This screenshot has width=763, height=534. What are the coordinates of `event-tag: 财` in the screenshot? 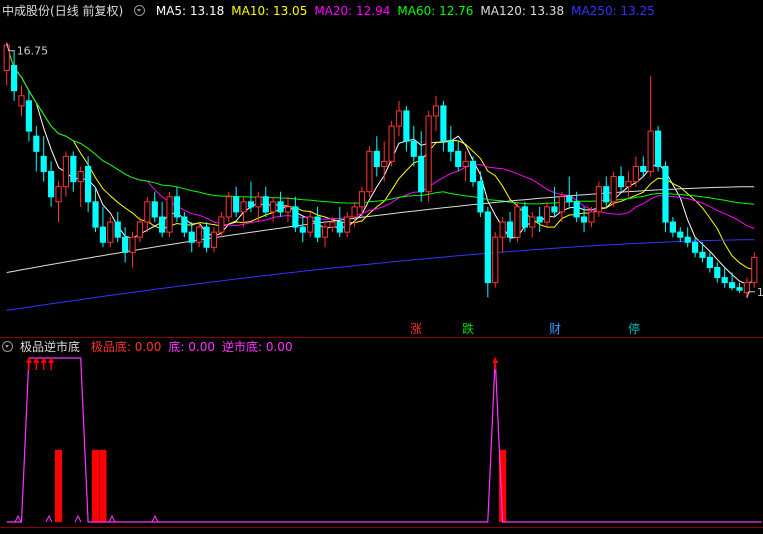 It's located at (555, 329).